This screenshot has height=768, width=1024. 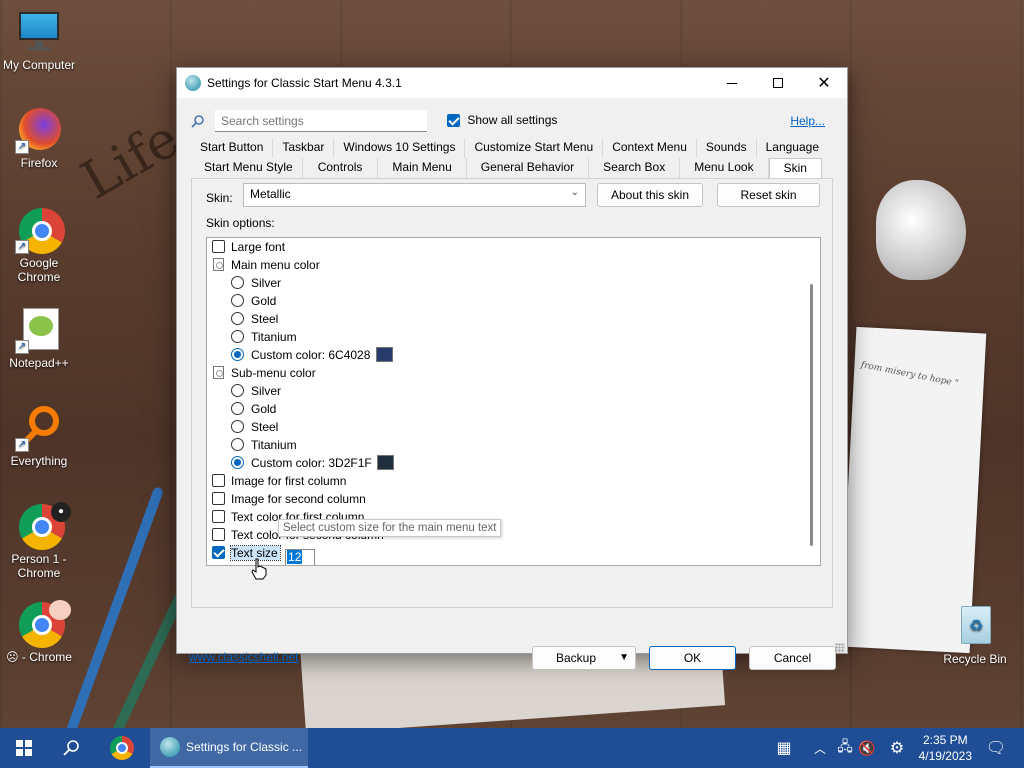 I want to click on chevron-down-icon: ⌄, so click(x=574, y=192).